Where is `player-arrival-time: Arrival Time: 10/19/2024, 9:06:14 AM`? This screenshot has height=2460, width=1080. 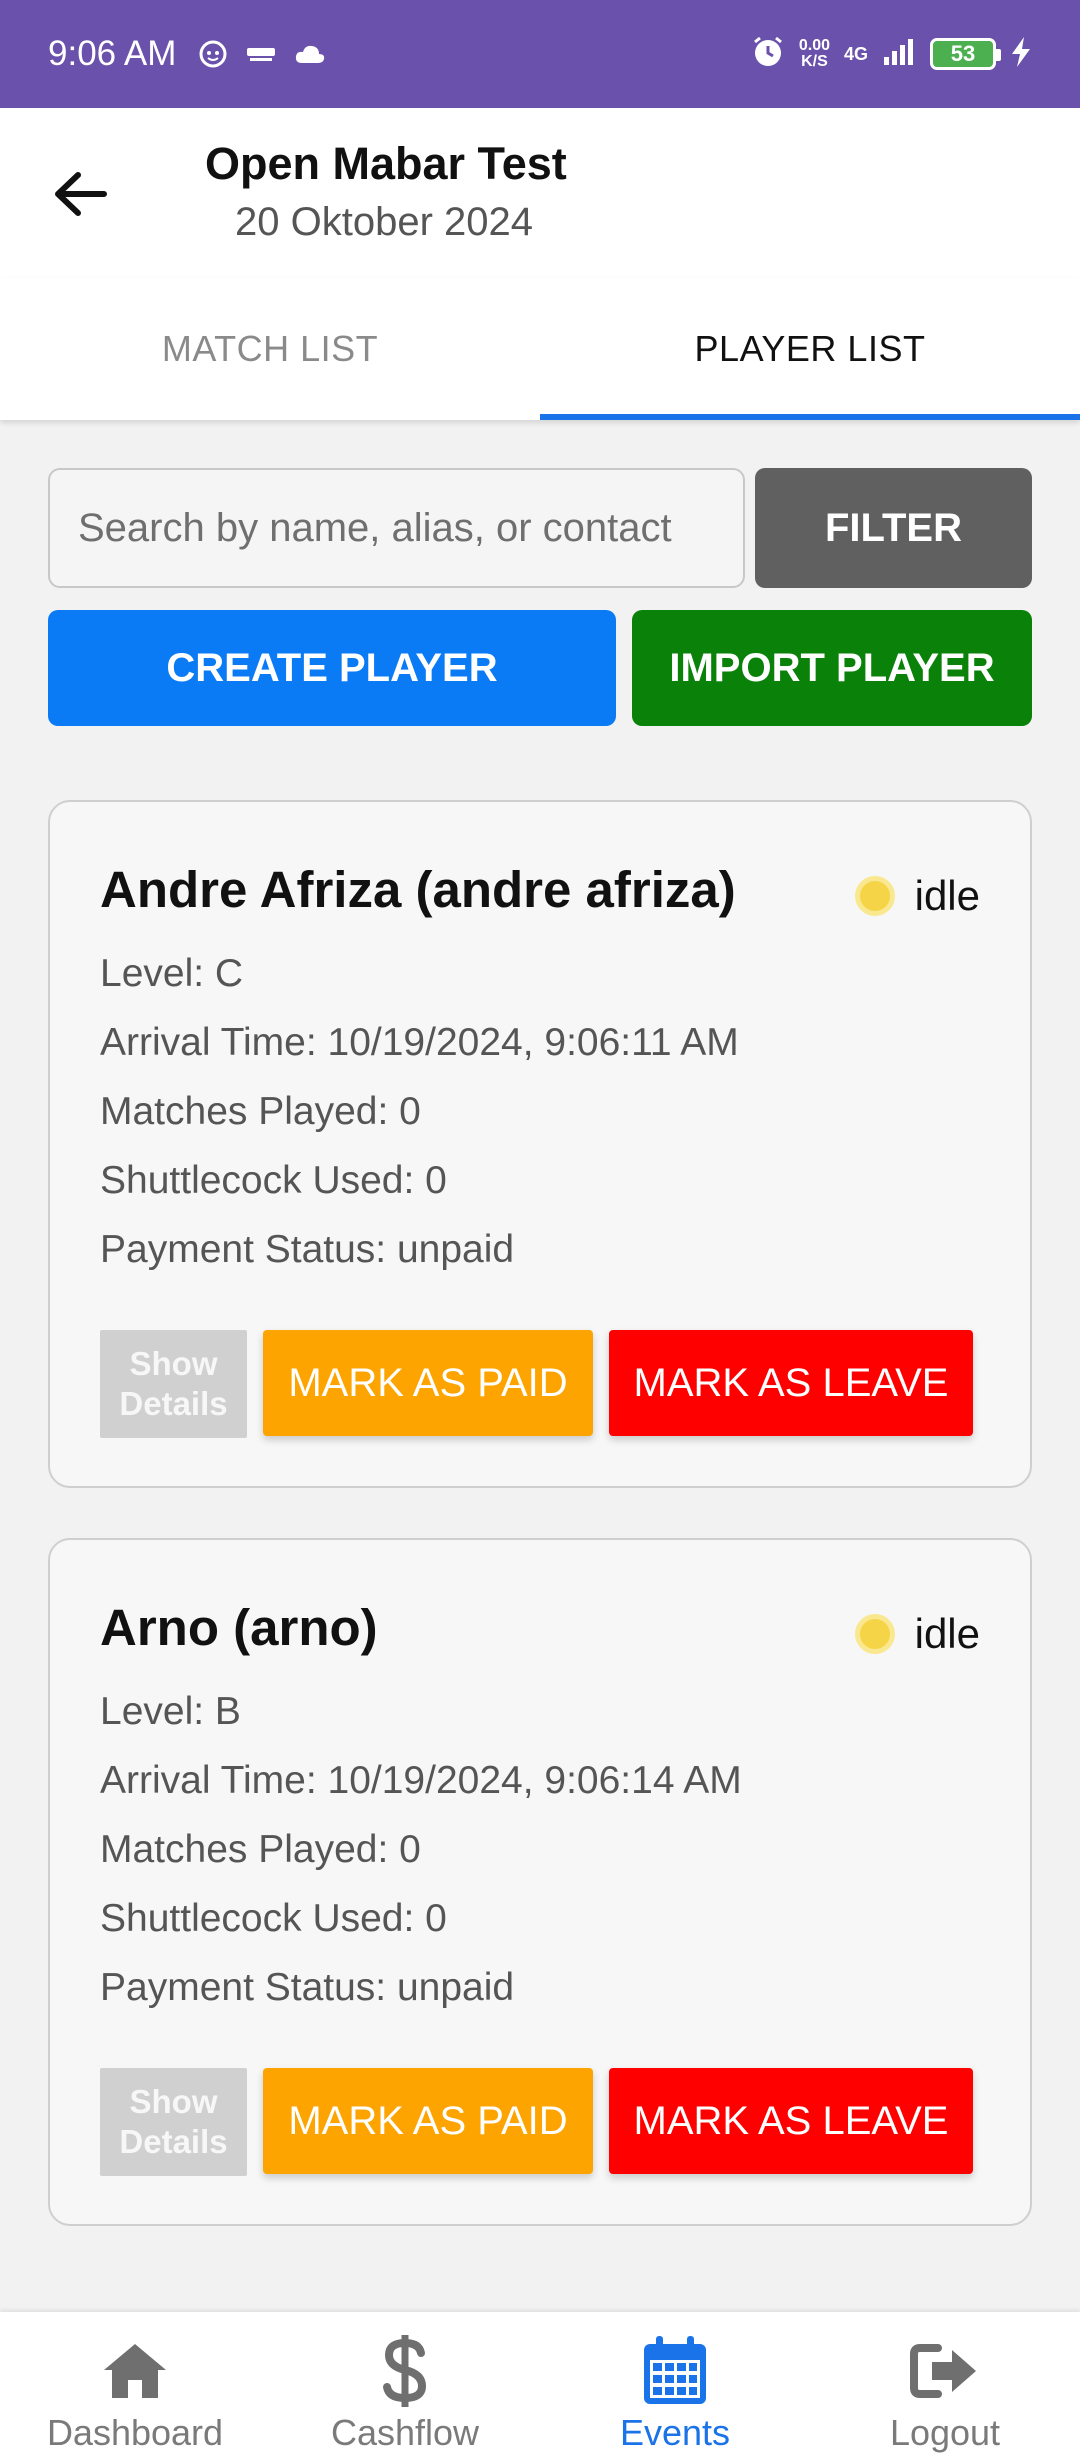 player-arrival-time: Arrival Time: 10/19/2024, 9:06:14 AM is located at coordinates (421, 1780).